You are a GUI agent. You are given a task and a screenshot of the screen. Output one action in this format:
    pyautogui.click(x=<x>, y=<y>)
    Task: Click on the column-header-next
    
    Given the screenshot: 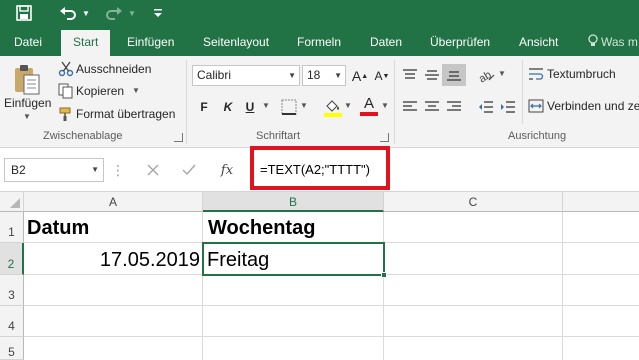 What is the action you would take?
    pyautogui.click(x=601, y=202)
    